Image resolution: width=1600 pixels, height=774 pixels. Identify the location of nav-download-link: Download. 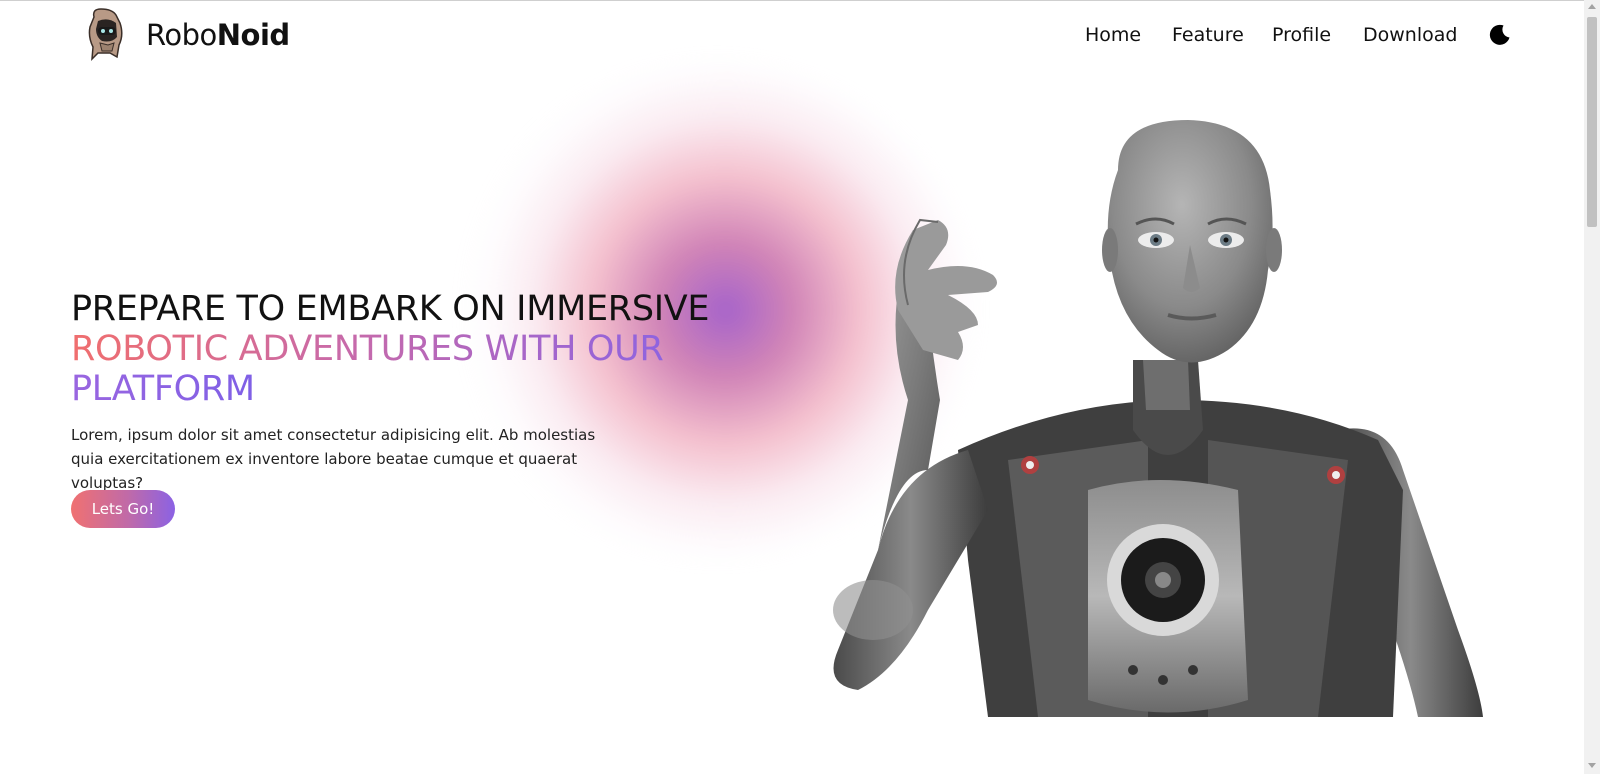
(1410, 35).